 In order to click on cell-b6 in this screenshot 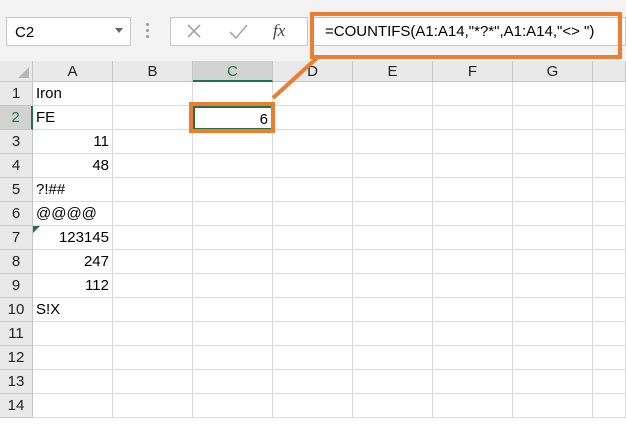, I will do `click(153, 214)`.